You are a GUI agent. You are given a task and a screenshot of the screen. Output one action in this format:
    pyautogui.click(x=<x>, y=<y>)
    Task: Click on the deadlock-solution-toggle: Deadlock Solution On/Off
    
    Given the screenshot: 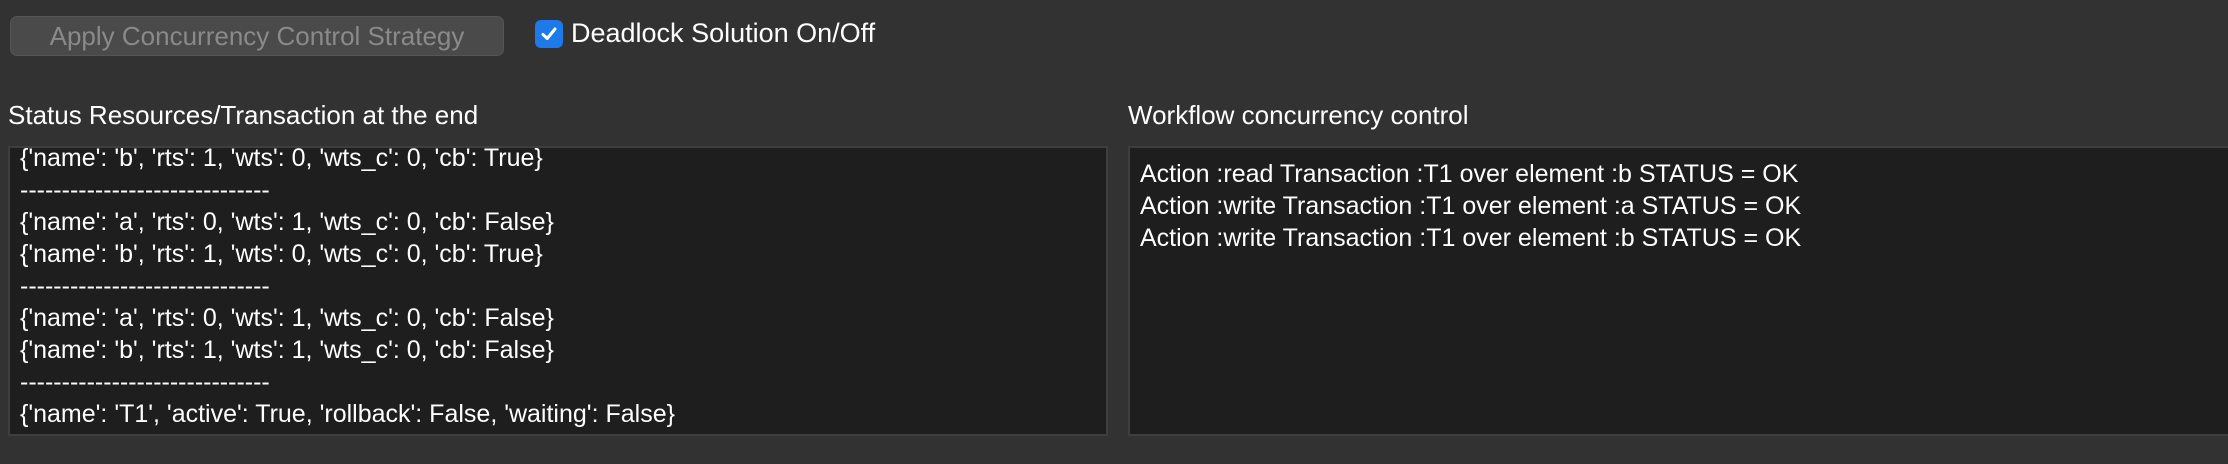 What is the action you would take?
    pyautogui.click(x=705, y=33)
    